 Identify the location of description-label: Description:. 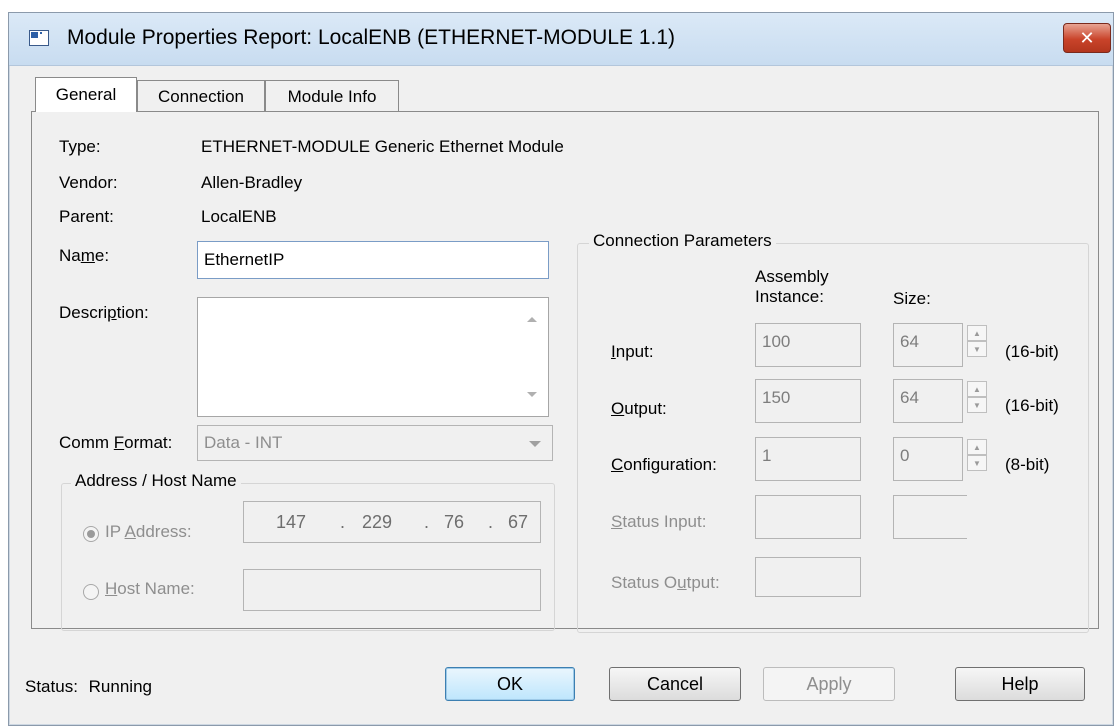
(104, 313).